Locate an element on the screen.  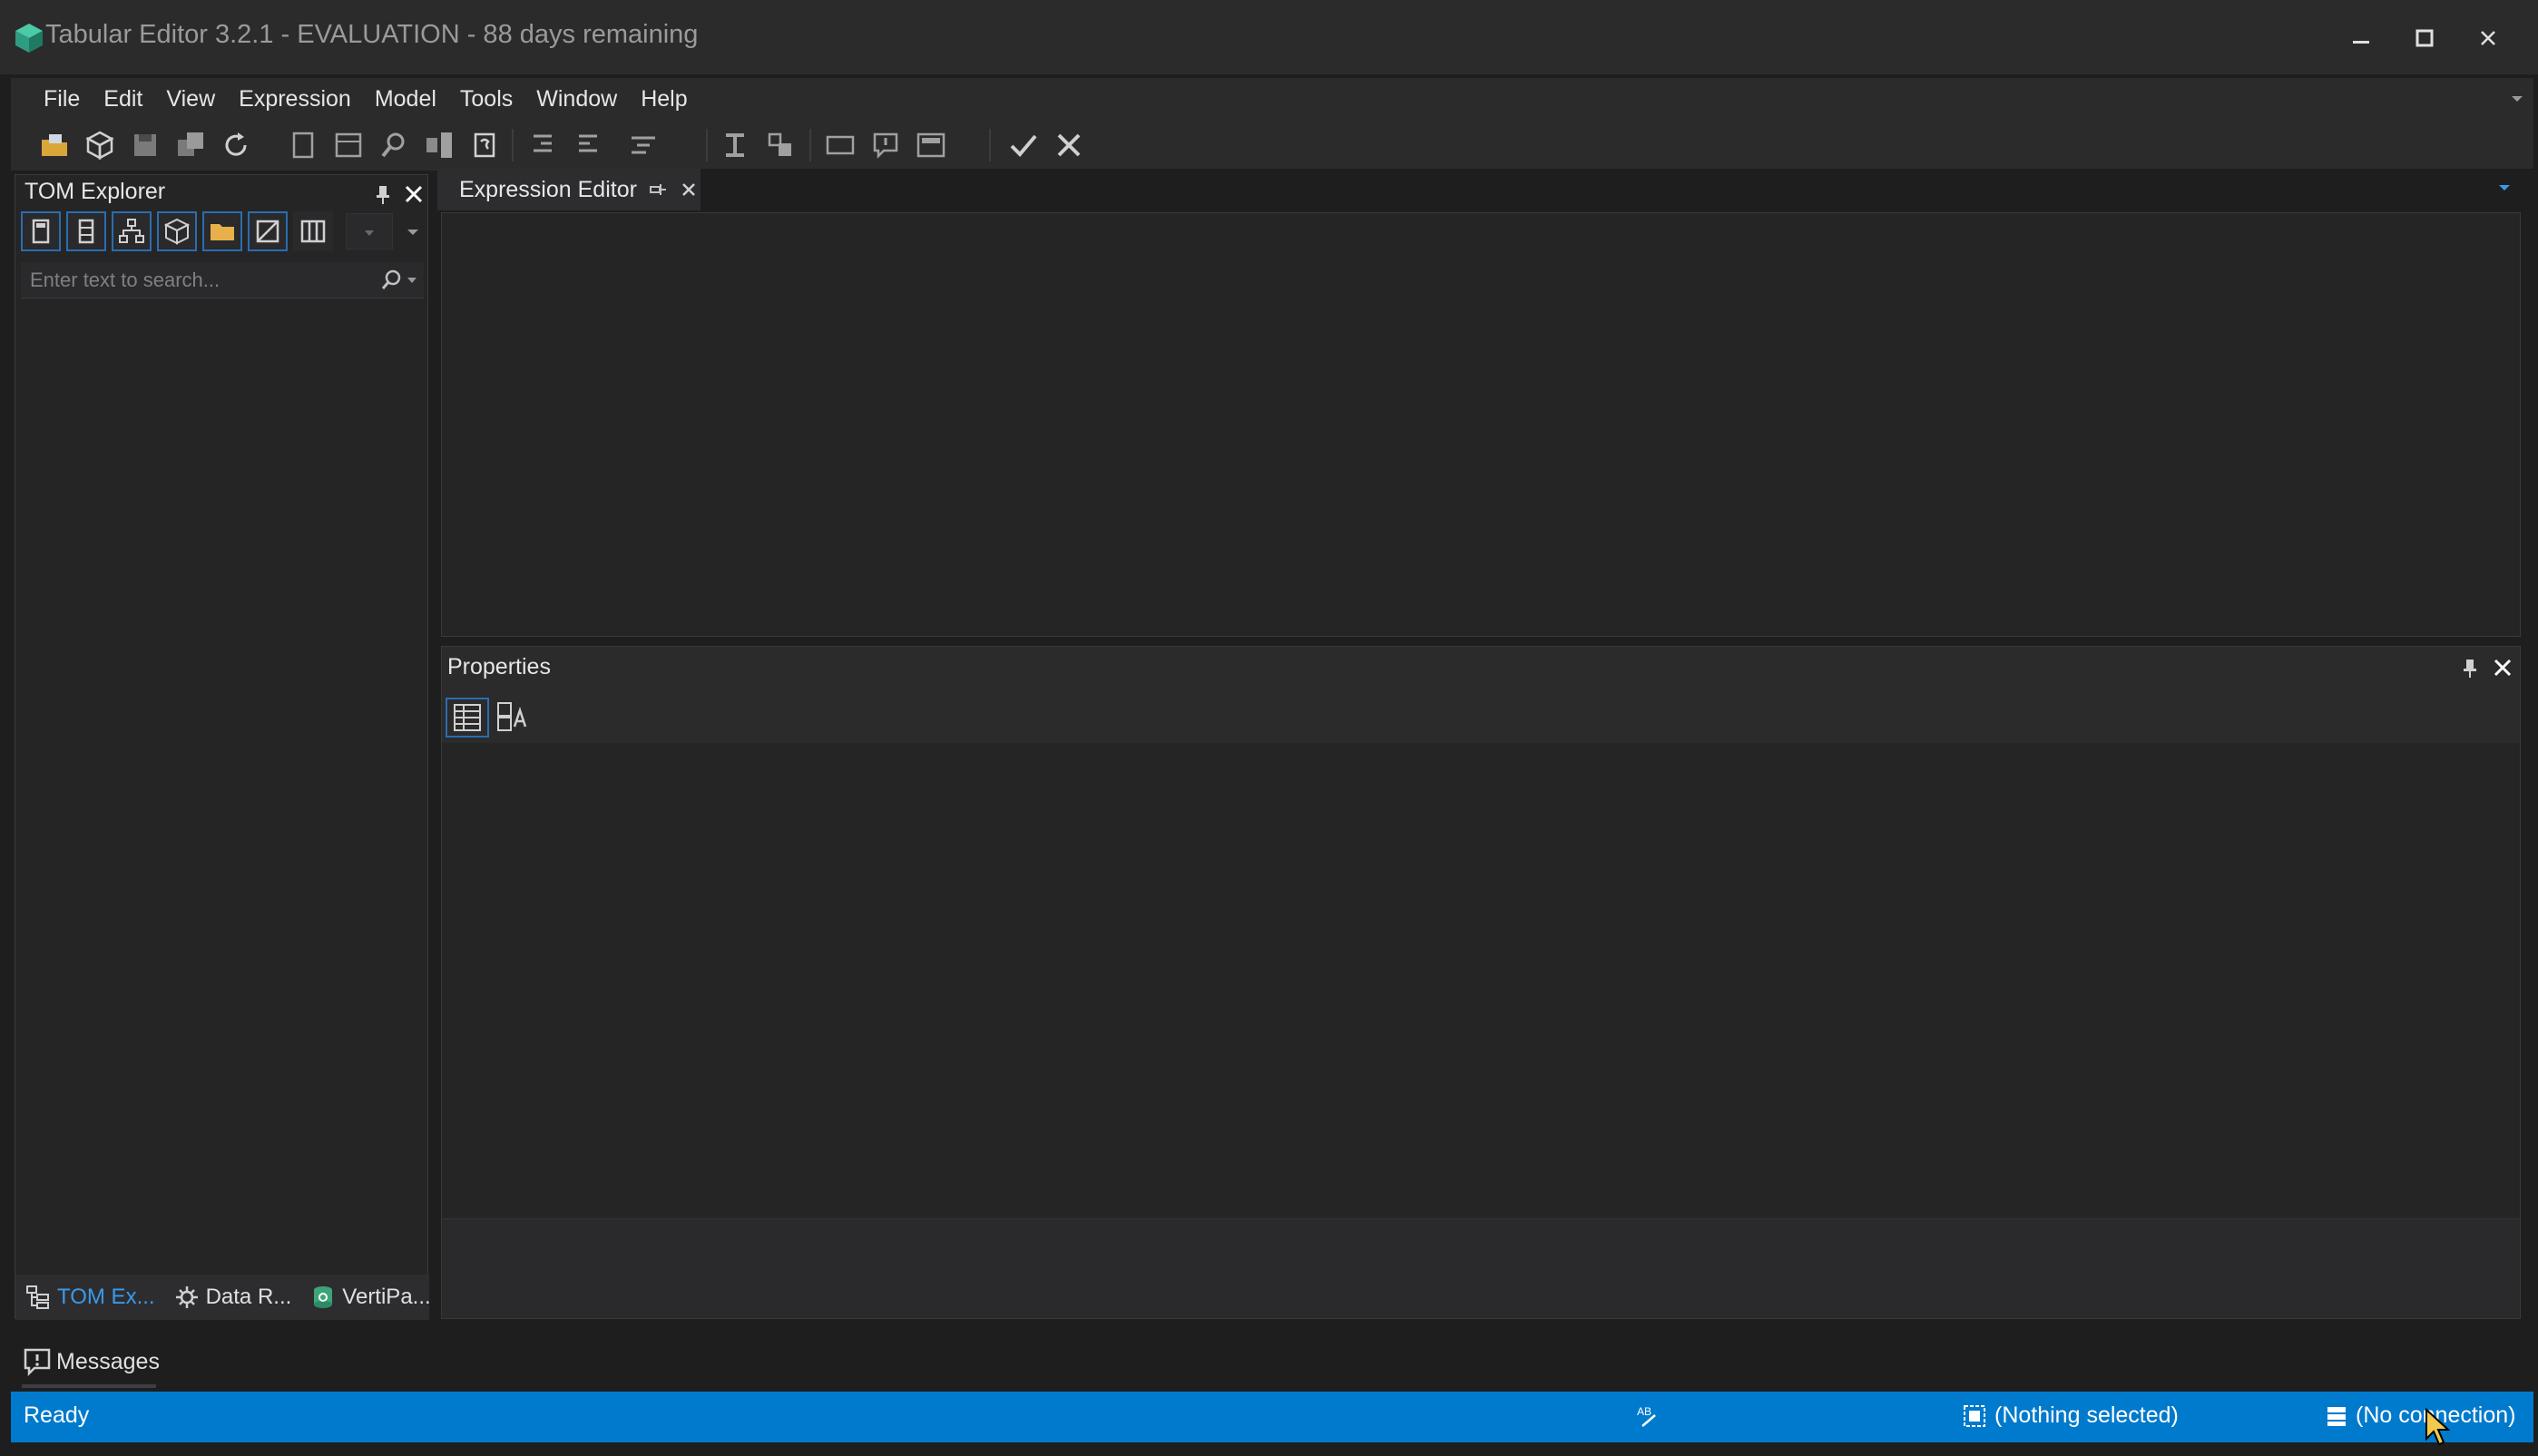
folder-icon is located at coordinates (222, 232).